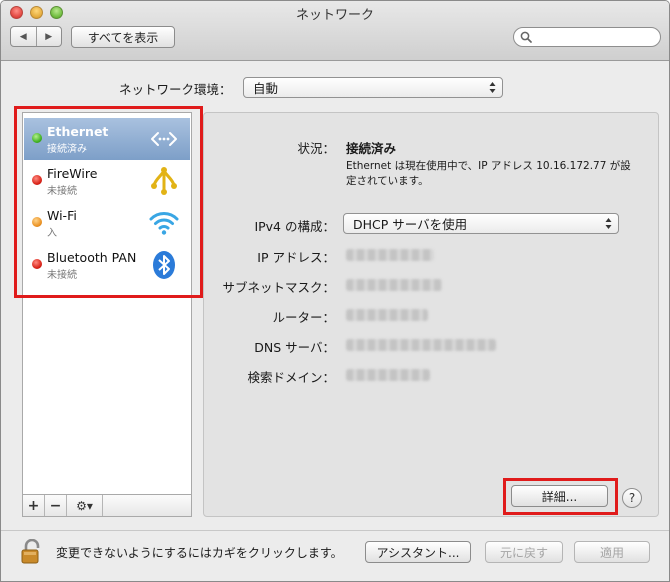 The height and width of the screenshot is (582, 670). Describe the element at coordinates (296, 257) in the screenshot. I see `ip-address-label: IP アドレス：` at that location.